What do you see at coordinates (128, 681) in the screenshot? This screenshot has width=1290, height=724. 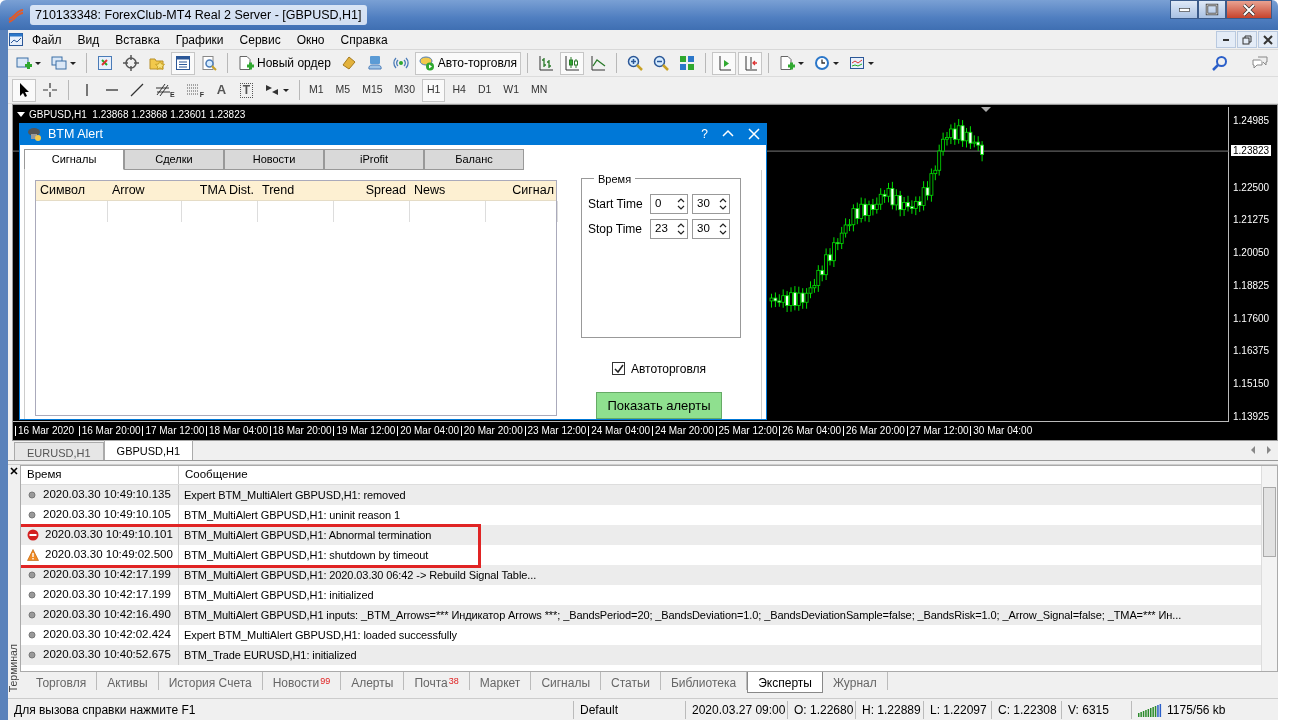 I see `terminal-tab: Активы` at bounding box center [128, 681].